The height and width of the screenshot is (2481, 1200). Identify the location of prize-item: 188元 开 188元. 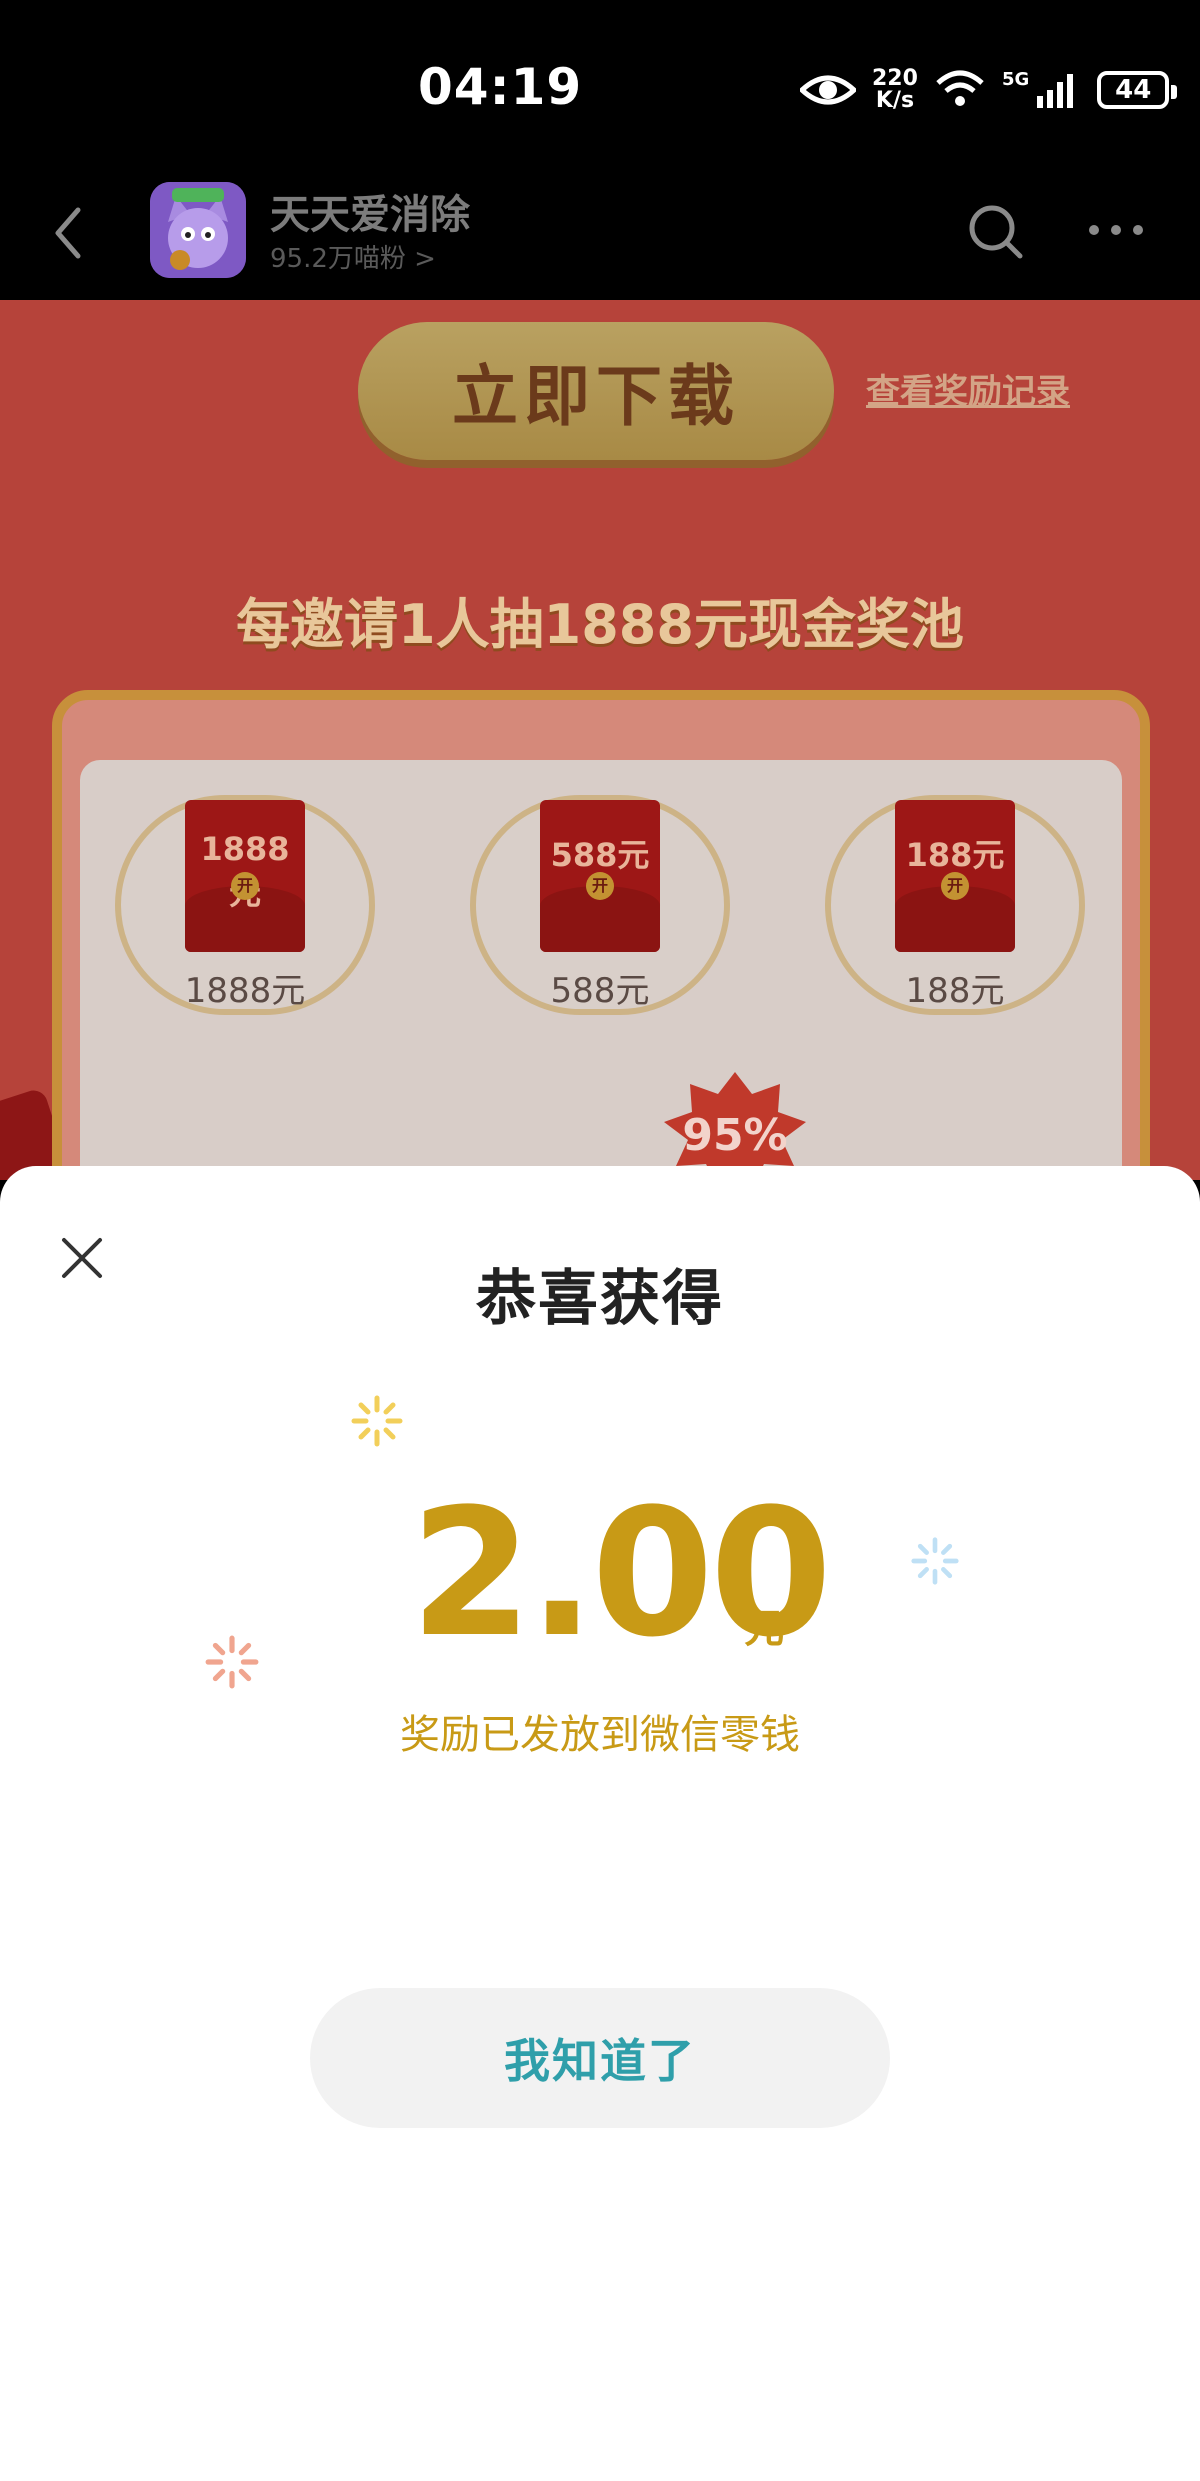
(955, 925).